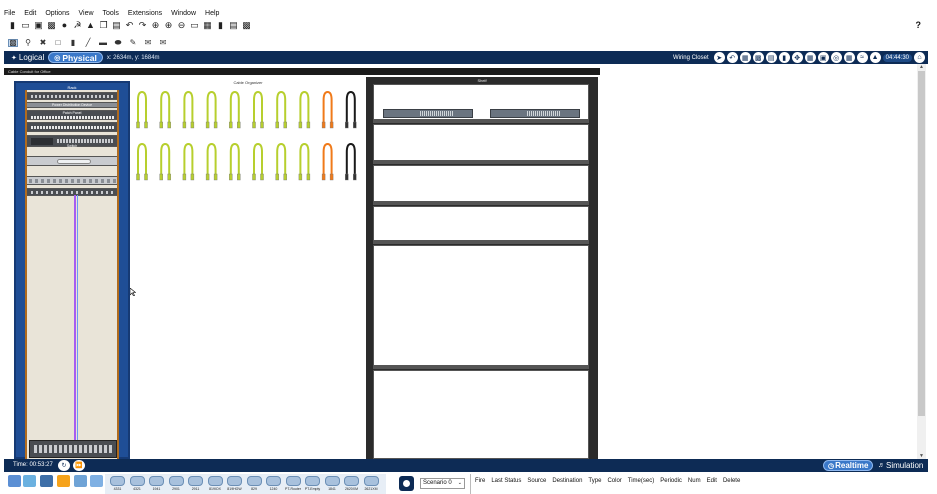 Image resolution: width=937 pixels, height=494 pixels. Describe the element at coordinates (73, 42) in the screenshot. I see `note-icon: ▮` at that location.